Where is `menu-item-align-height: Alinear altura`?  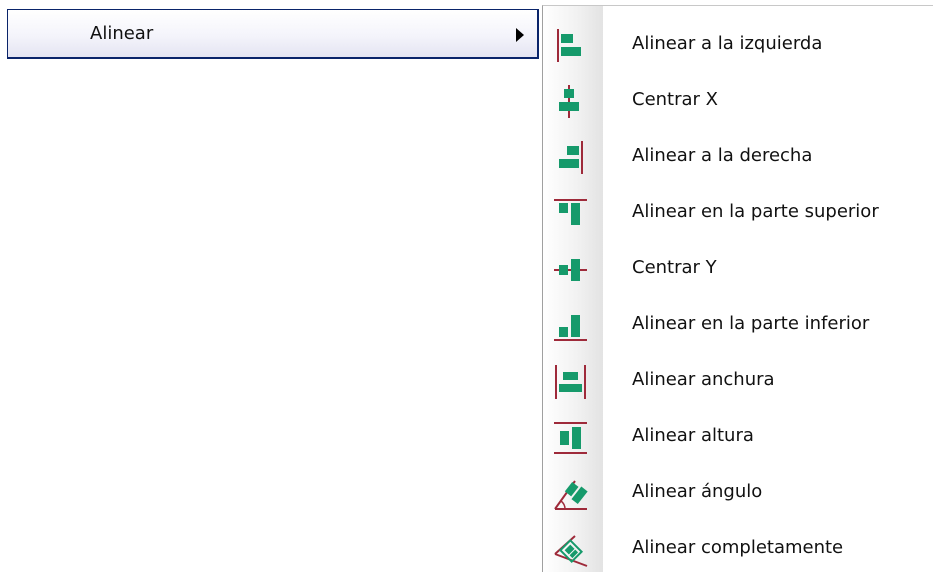 menu-item-align-height: Alinear altura is located at coordinates (738, 438).